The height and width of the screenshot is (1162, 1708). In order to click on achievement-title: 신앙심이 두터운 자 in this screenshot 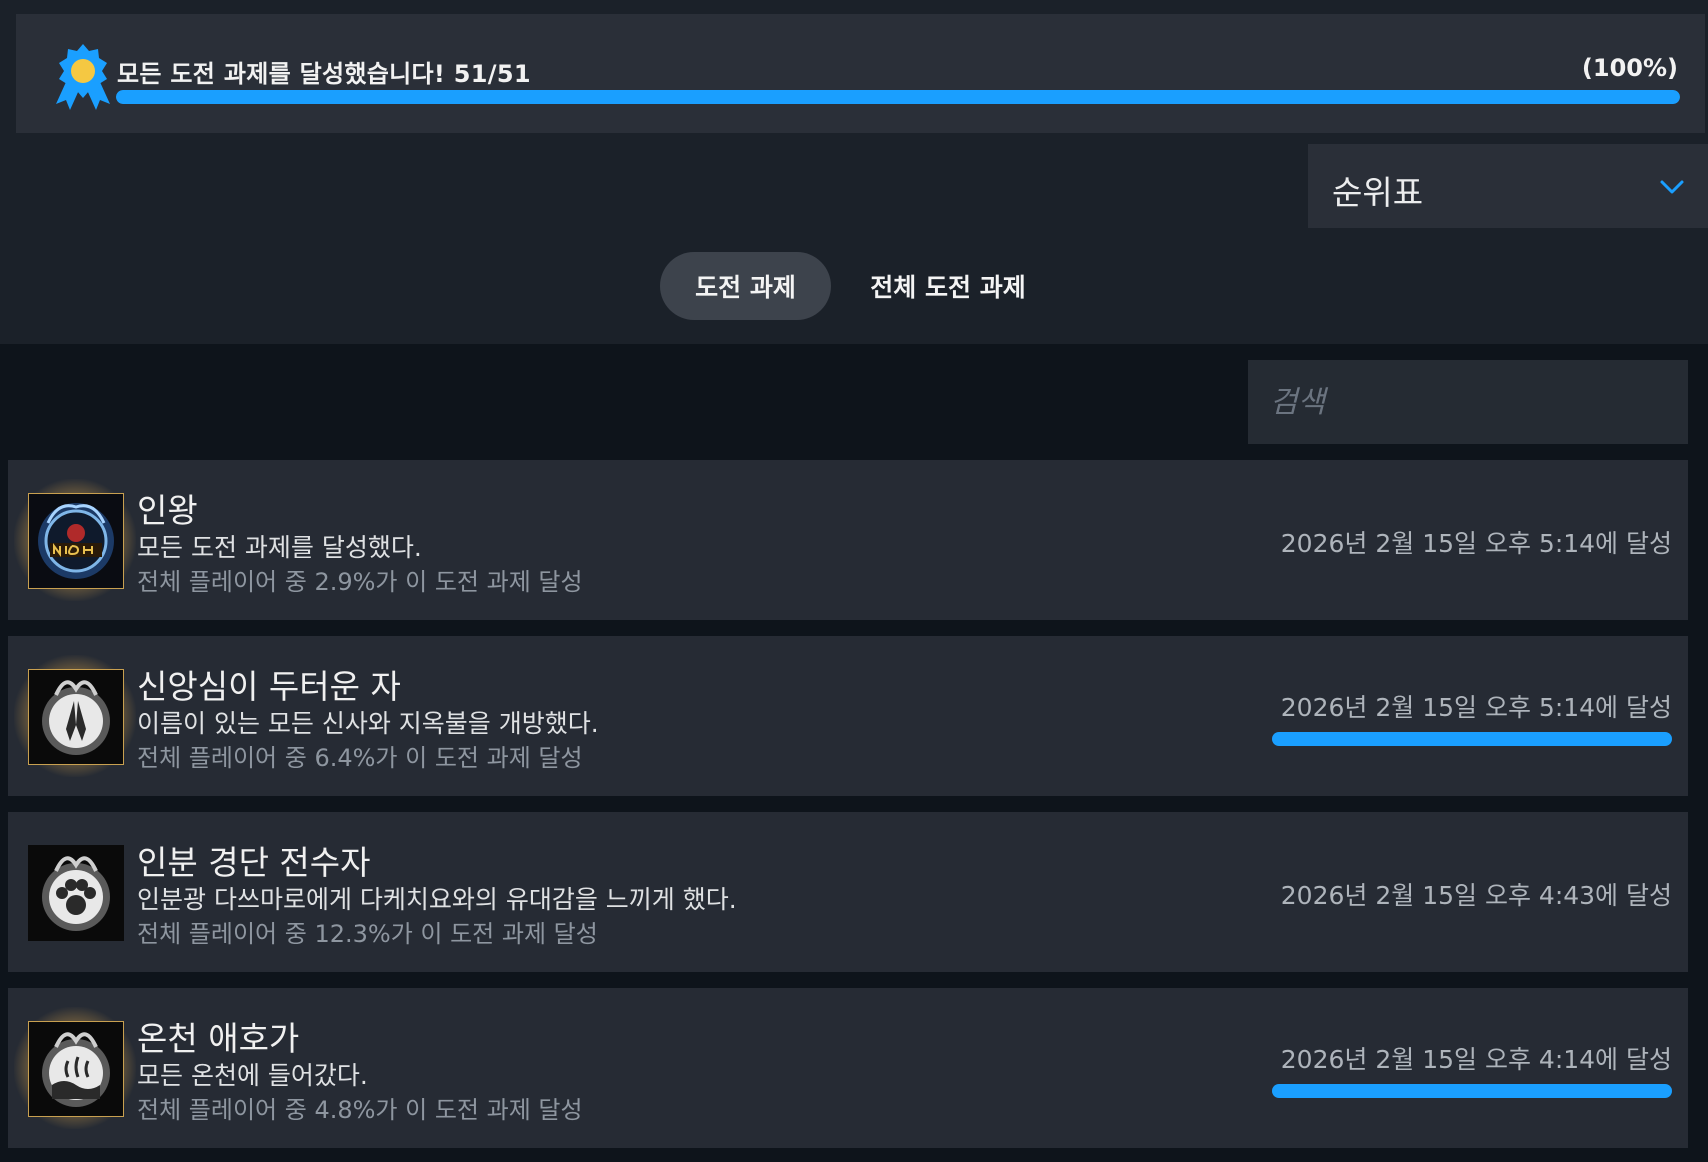, I will do `click(269, 686)`.